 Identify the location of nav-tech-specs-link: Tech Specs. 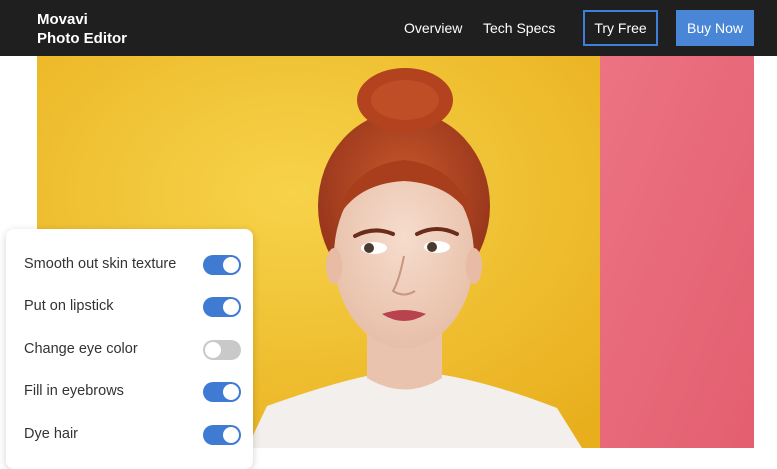
(519, 28).